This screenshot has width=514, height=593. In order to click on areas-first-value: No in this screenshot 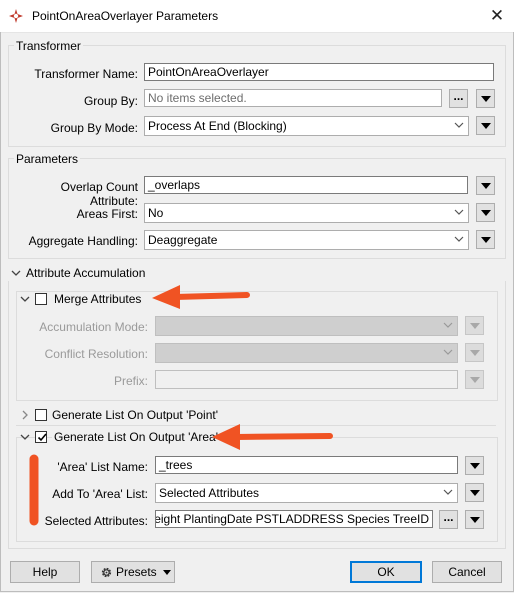, I will do `click(156, 213)`.